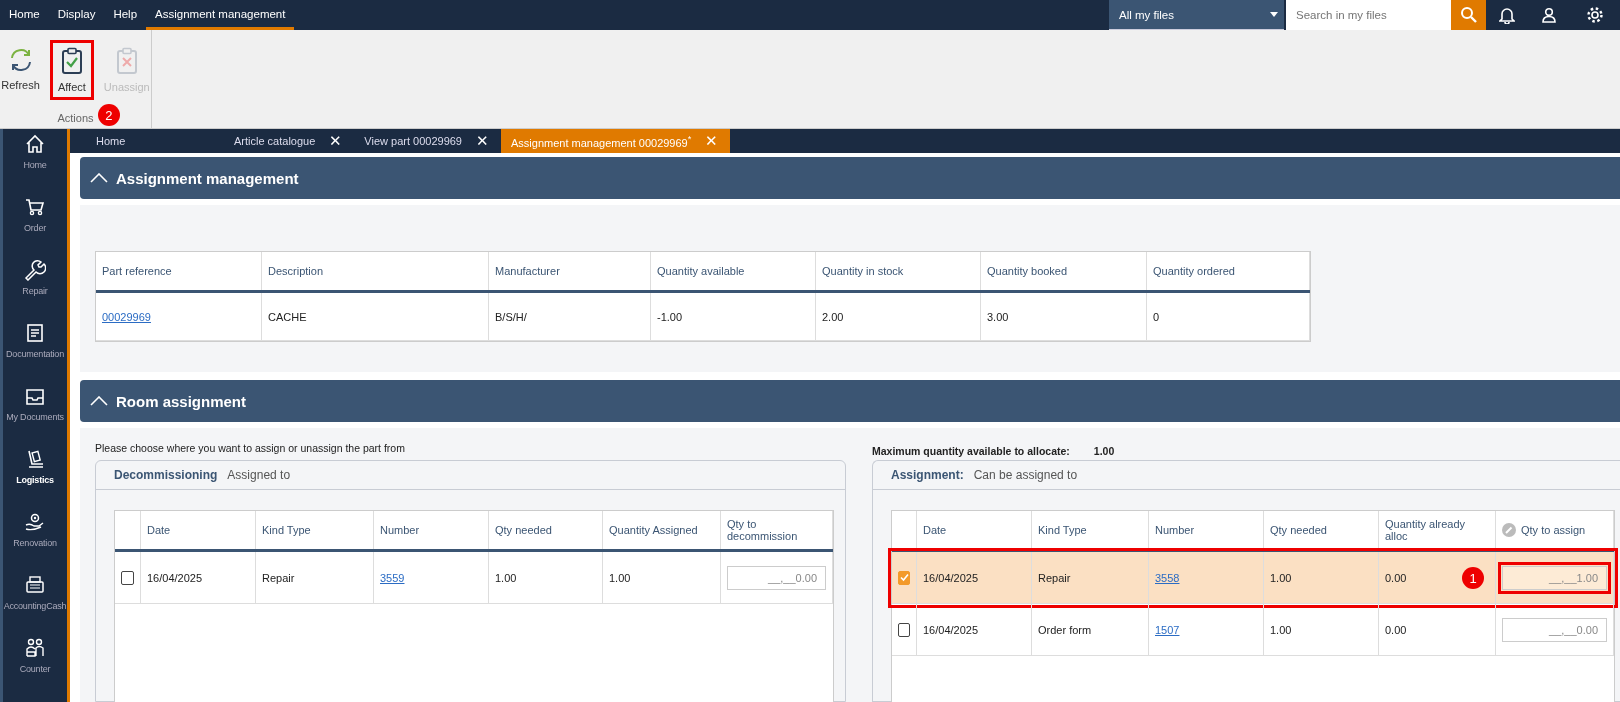  I want to click on column-header: Description, so click(296, 271).